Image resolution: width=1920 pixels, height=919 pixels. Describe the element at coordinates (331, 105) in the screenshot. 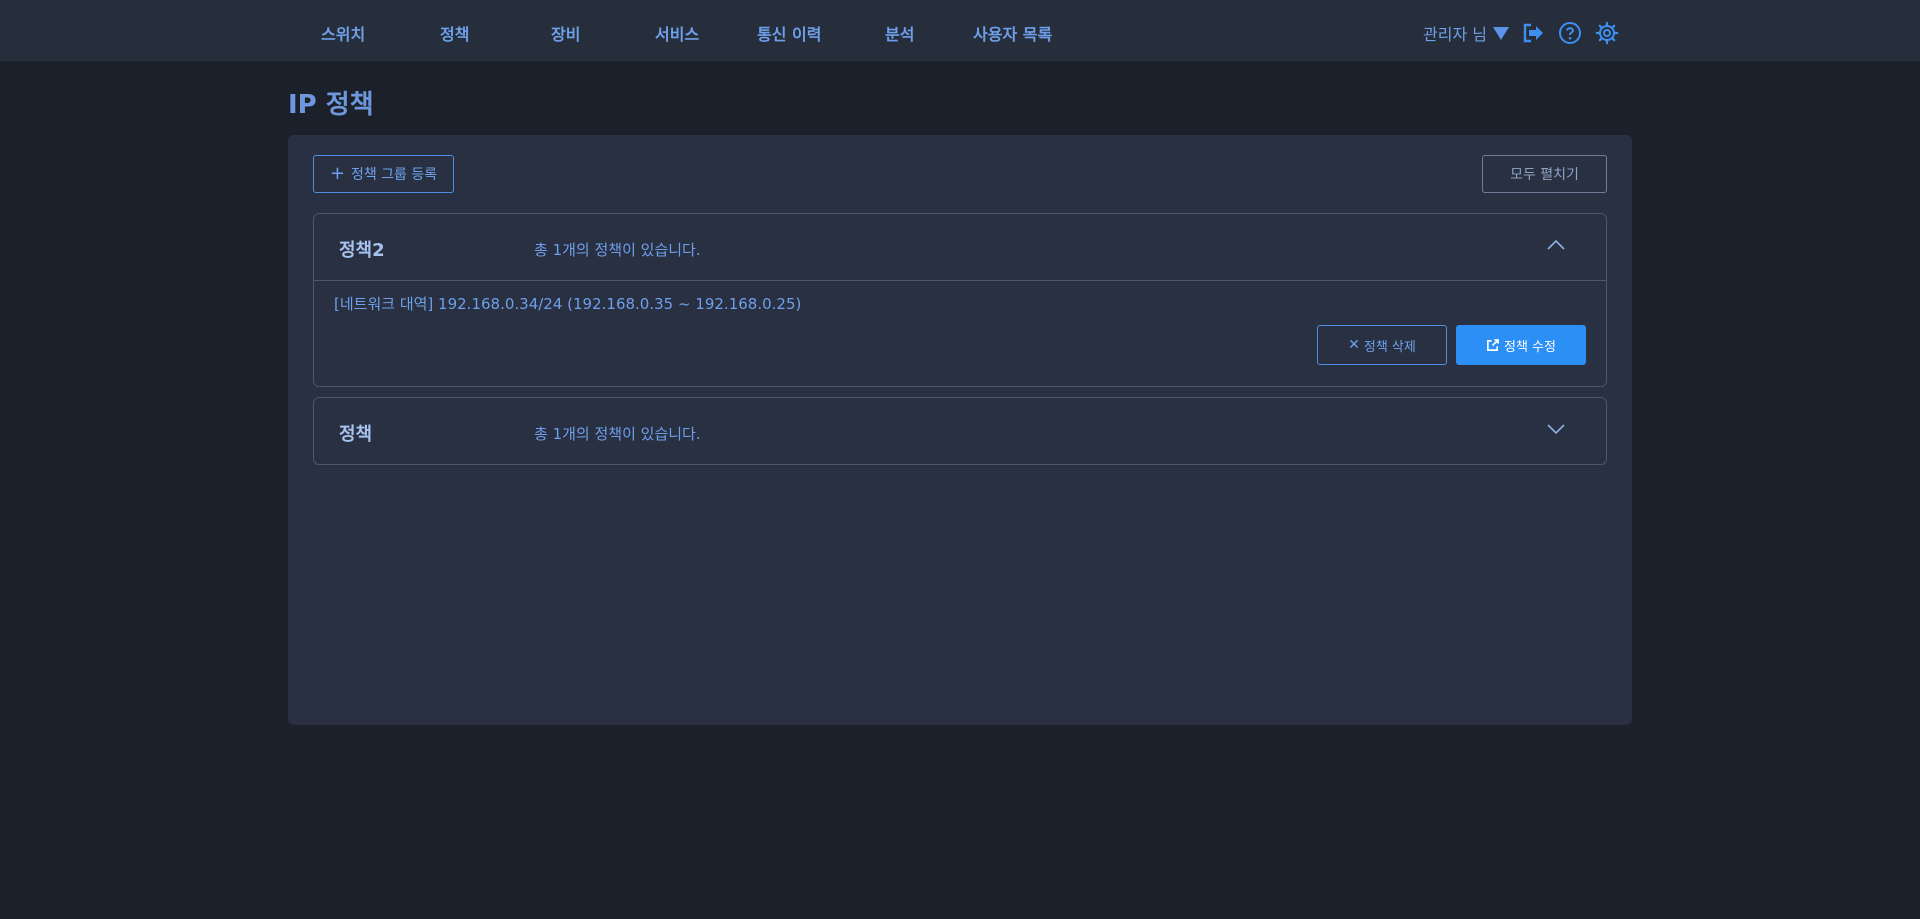

I see `page-title: IP 정책` at that location.